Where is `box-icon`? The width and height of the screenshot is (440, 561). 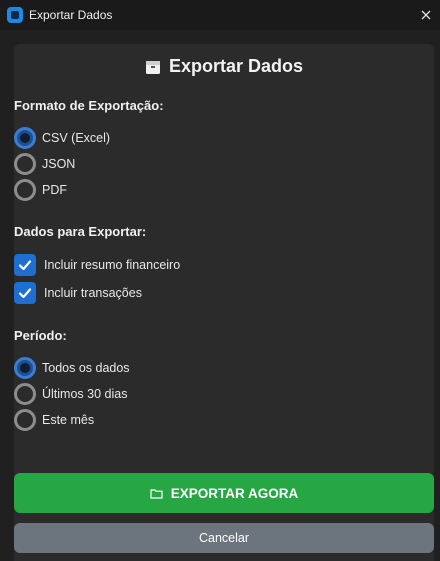 box-icon is located at coordinates (152, 67).